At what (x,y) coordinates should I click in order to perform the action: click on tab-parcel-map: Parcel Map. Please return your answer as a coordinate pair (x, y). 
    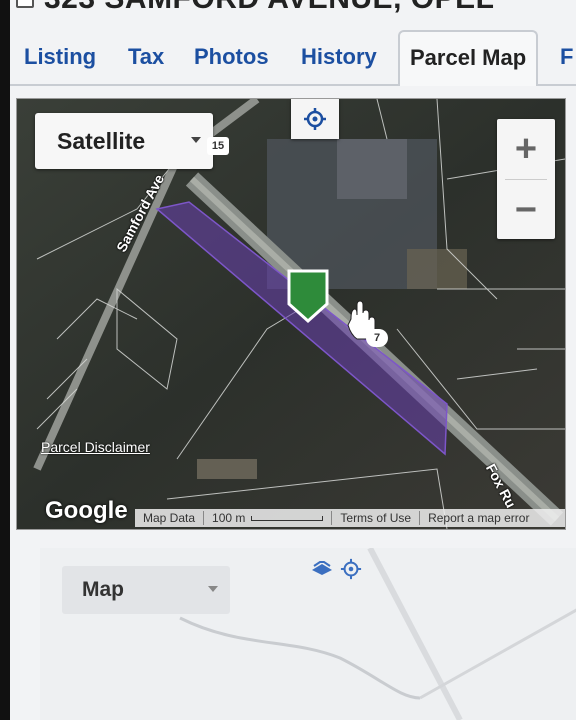
    Looking at the image, I should click on (468, 58).